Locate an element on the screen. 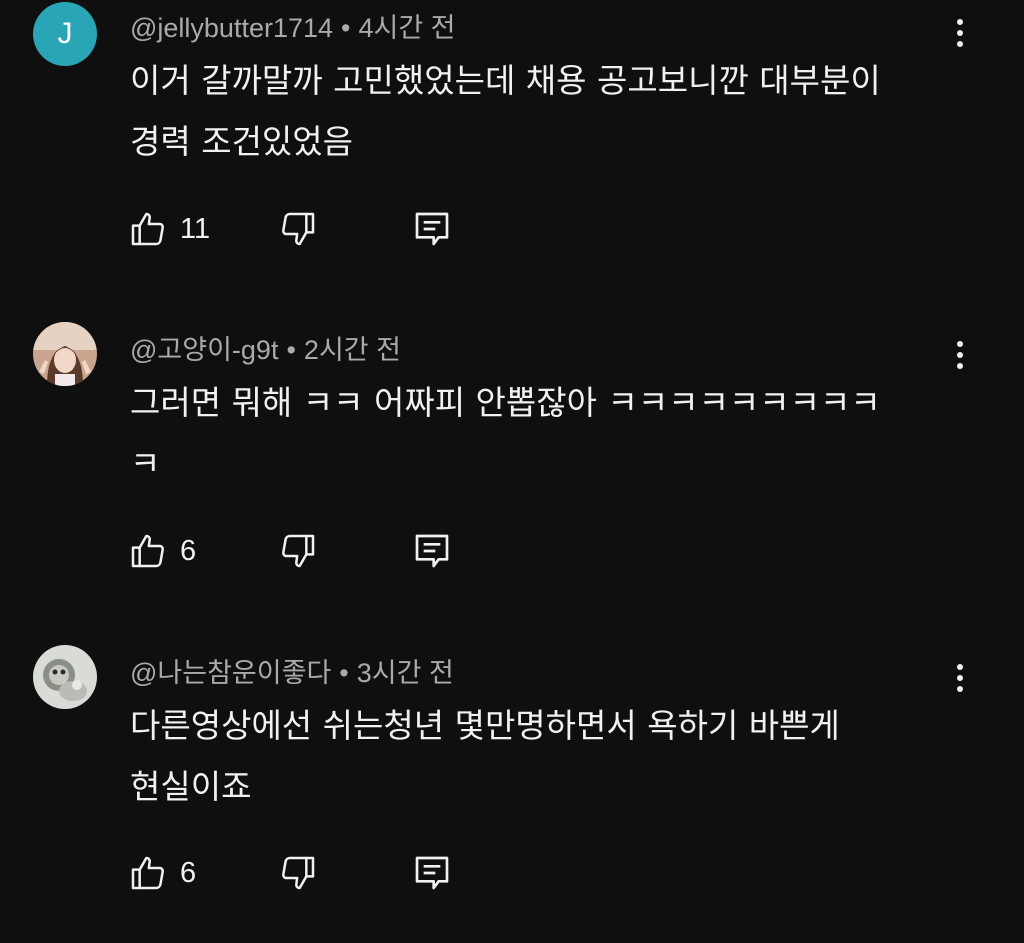  comment-author: @나는참운이좋다 is located at coordinates (230, 673).